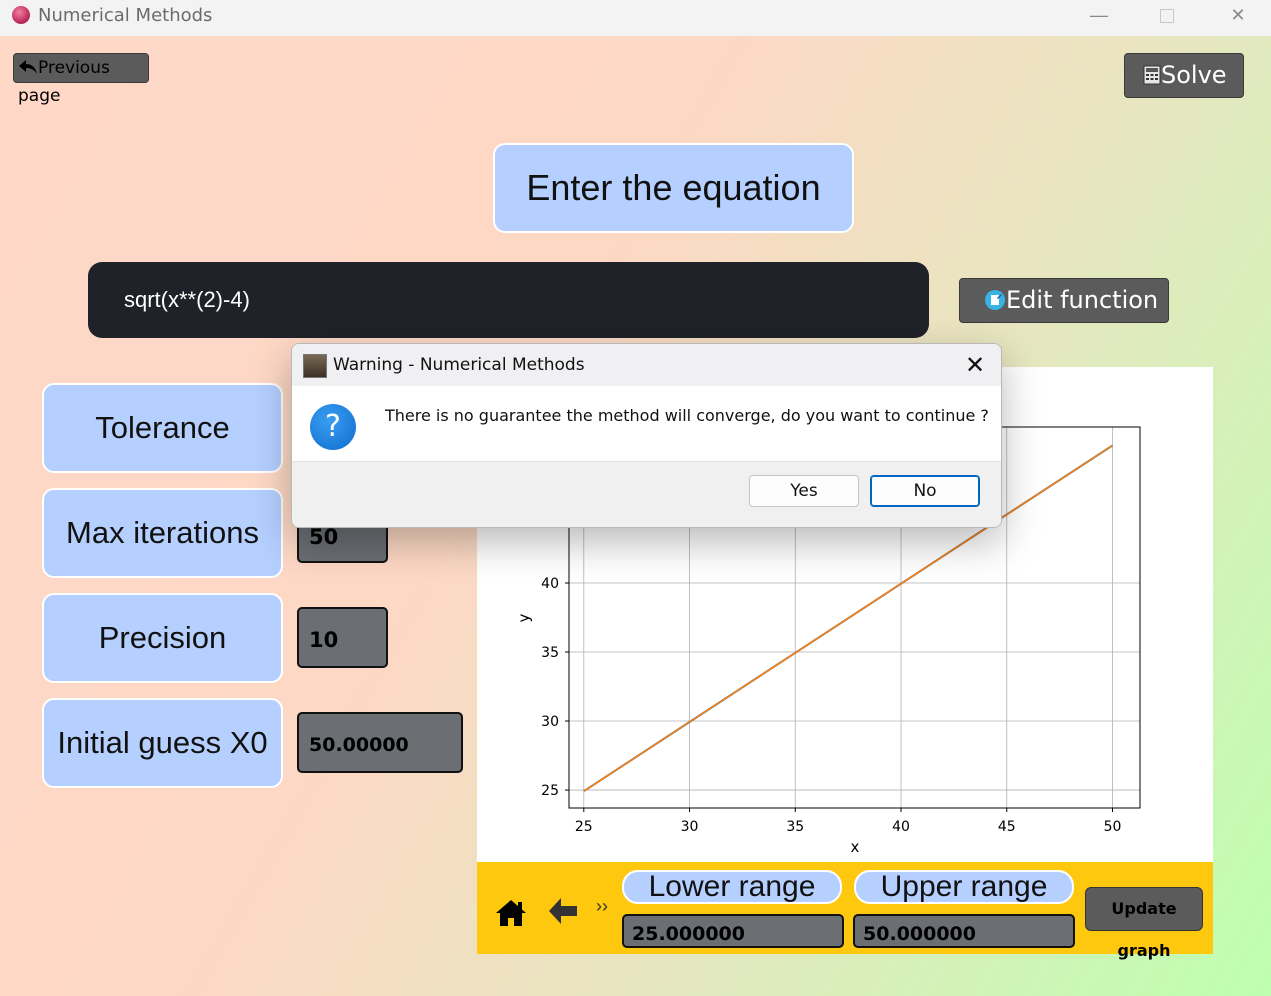  Describe the element at coordinates (524, 617) in the screenshot. I see `y-axis-label: y` at that location.